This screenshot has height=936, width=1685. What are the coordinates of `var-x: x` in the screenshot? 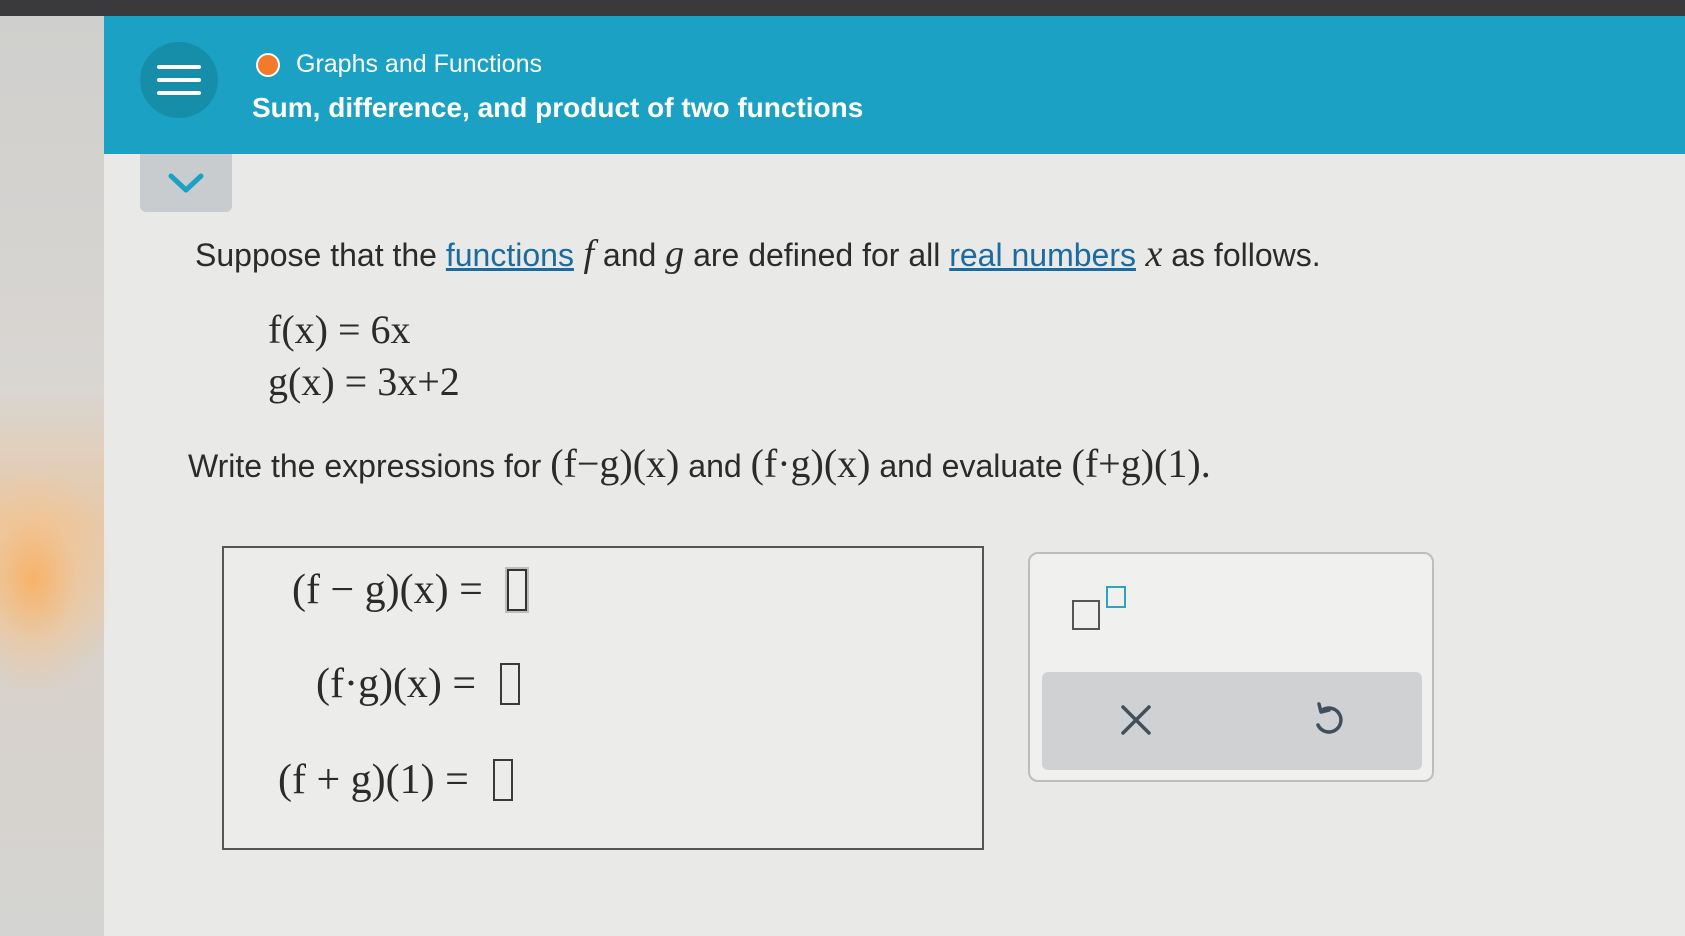 It's located at (1154, 254).